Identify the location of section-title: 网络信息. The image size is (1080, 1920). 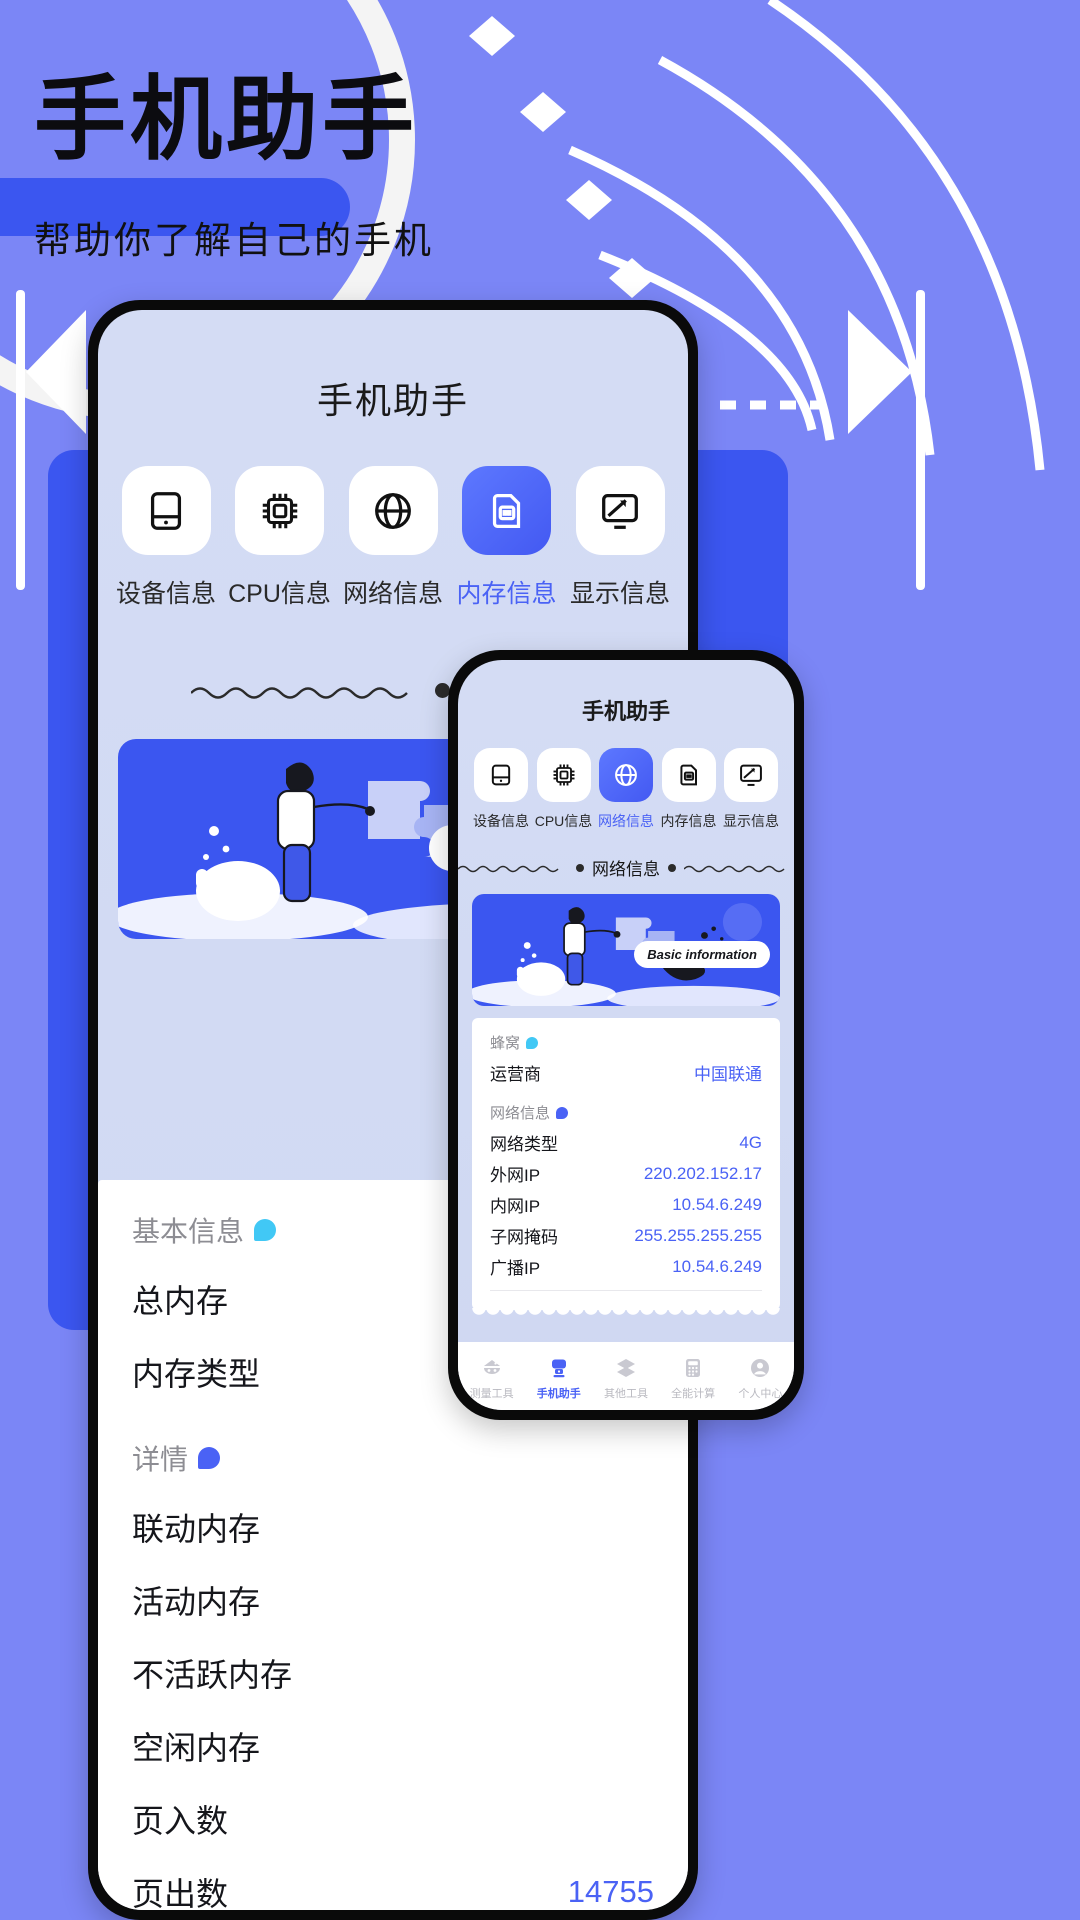
(626, 869).